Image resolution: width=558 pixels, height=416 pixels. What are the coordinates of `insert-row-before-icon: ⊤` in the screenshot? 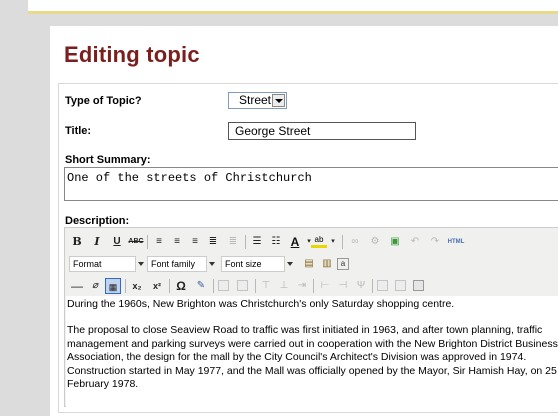 It's located at (266, 286).